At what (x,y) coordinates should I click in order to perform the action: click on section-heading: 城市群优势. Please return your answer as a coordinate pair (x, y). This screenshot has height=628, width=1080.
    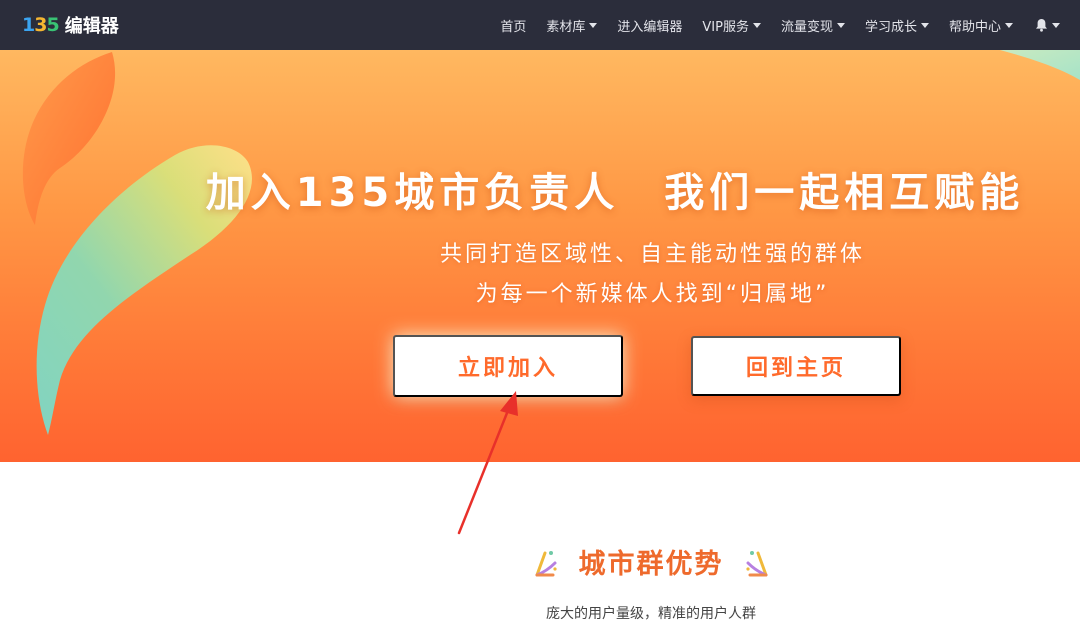
    Looking at the image, I should click on (540, 561).